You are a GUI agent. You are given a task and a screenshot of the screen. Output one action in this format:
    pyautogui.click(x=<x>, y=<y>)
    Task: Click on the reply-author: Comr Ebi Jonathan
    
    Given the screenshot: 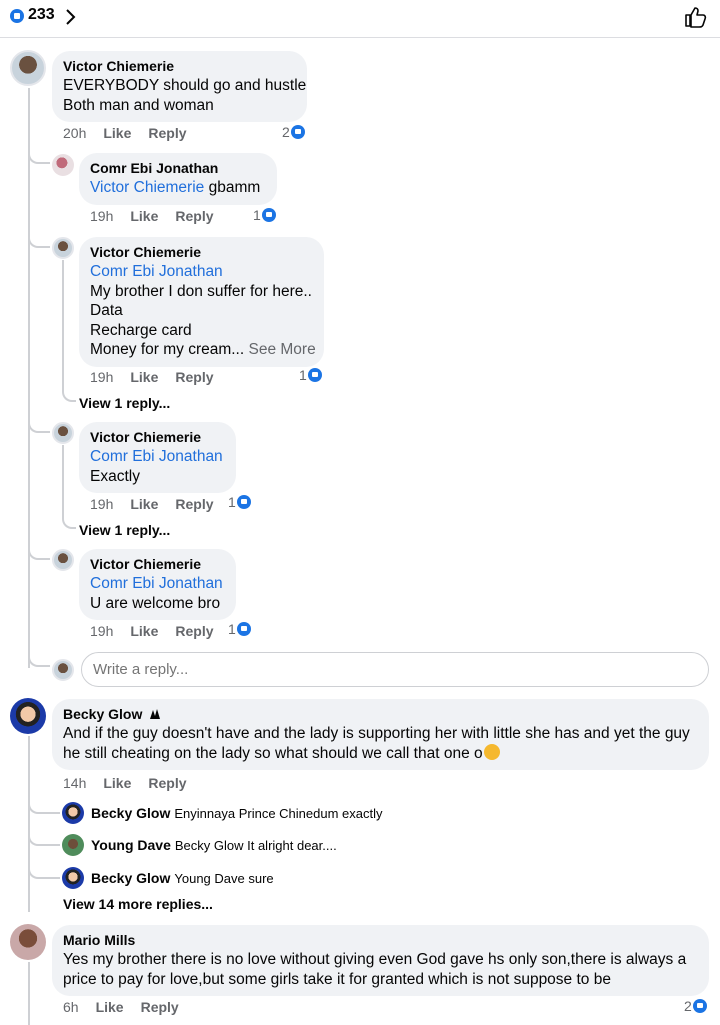 What is the action you would take?
    pyautogui.click(x=178, y=168)
    